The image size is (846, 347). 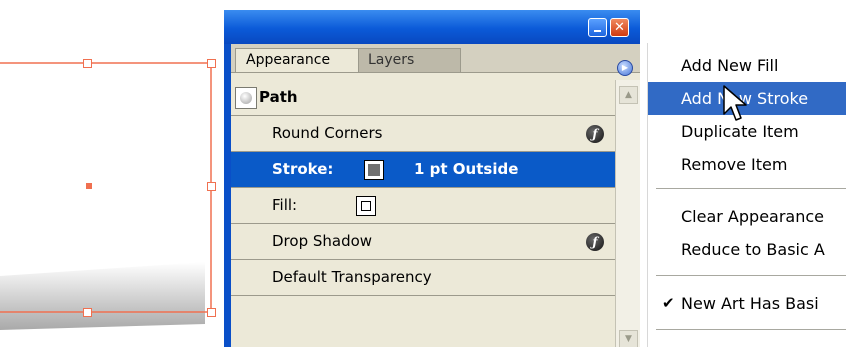 I want to click on menu-item-label: Remove Item, so click(x=734, y=164).